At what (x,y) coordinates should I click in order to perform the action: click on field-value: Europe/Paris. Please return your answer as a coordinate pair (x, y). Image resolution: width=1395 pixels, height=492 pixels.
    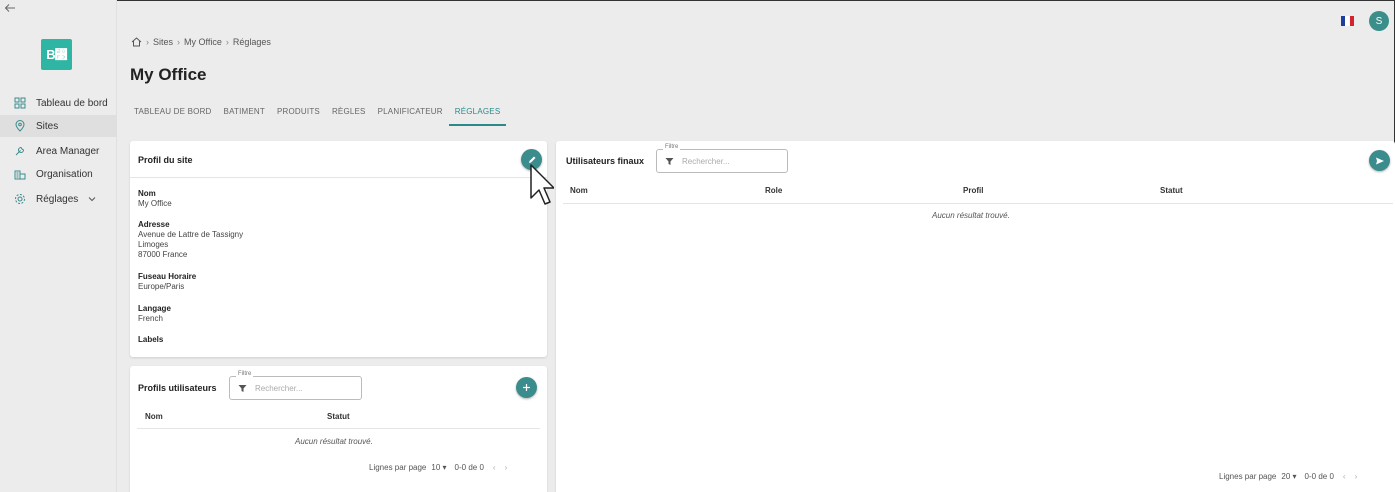
    Looking at the image, I should click on (161, 286).